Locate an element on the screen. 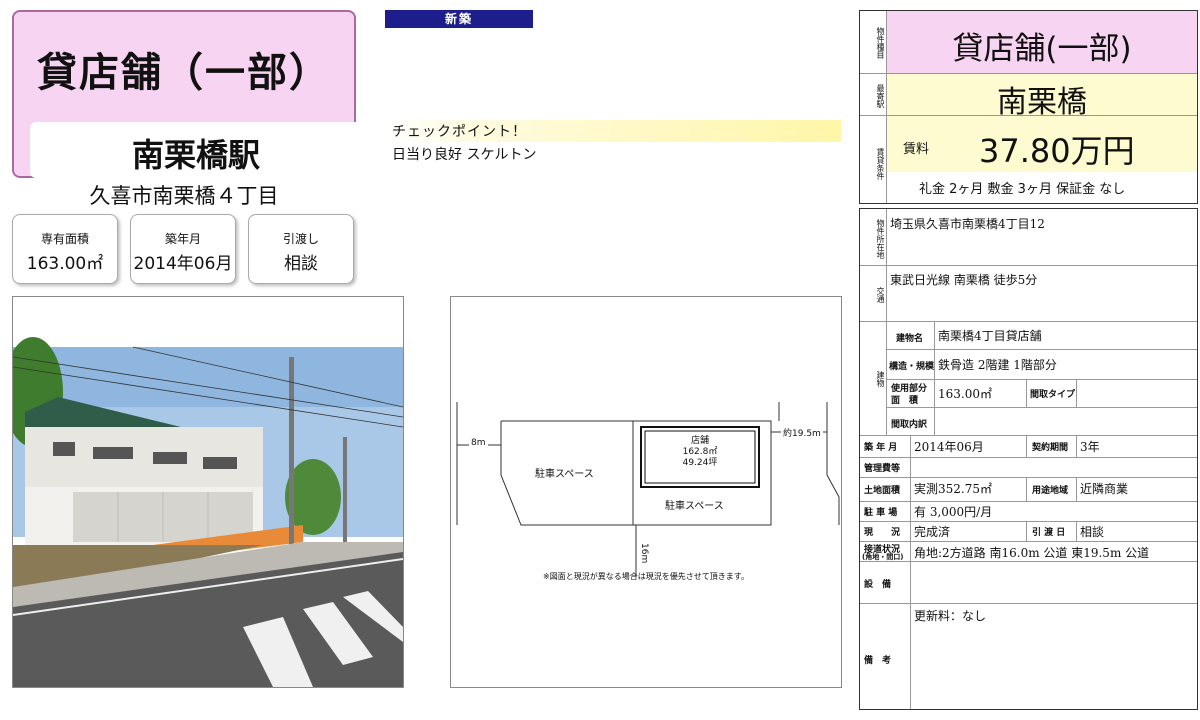 This screenshot has height=720, width=1200. location-value: 埼玉県久喜市南栗橋4丁目12 is located at coordinates (967, 224).